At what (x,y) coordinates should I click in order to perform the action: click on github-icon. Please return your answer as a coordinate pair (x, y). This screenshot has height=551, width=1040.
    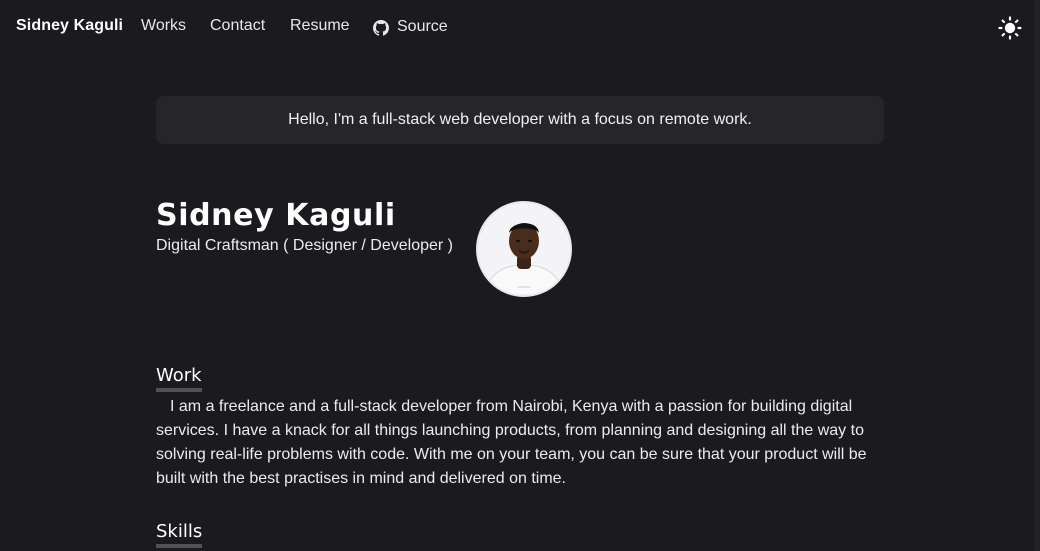
    Looking at the image, I should click on (381, 28).